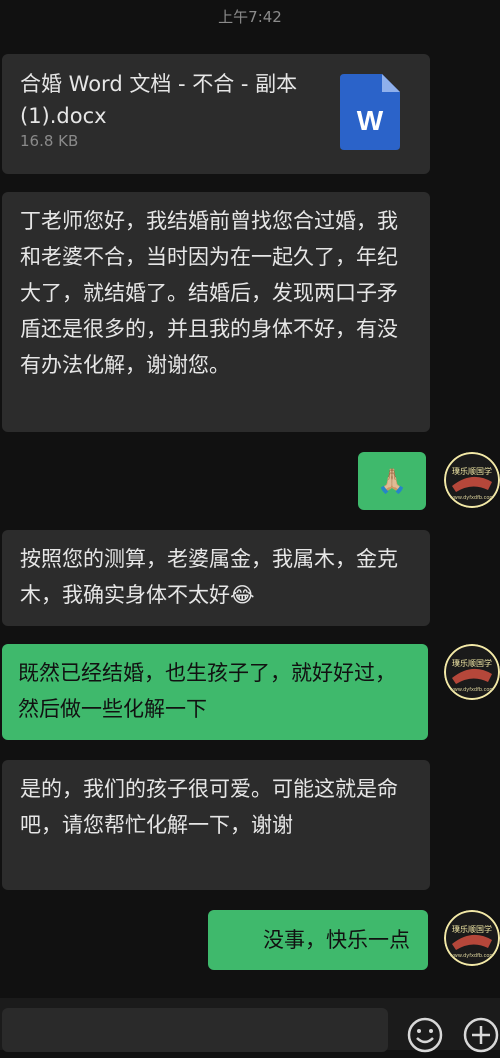  I want to click on word-document-icon: W, so click(370, 112).